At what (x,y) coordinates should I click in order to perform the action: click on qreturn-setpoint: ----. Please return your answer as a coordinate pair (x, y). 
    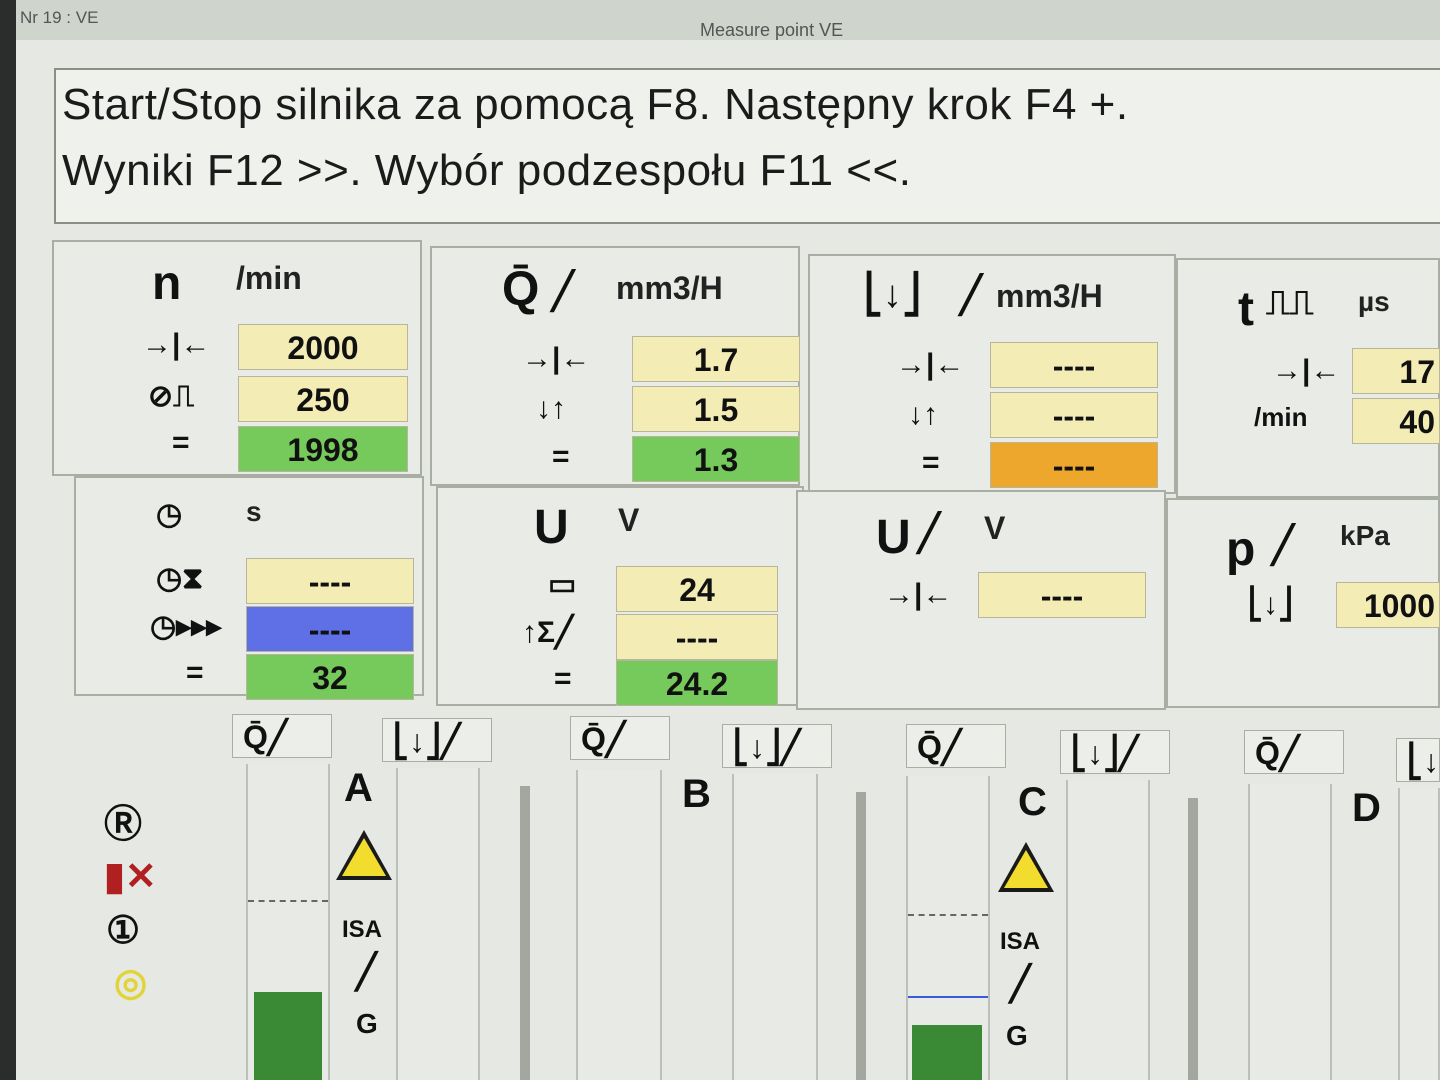
    Looking at the image, I should click on (1074, 365).